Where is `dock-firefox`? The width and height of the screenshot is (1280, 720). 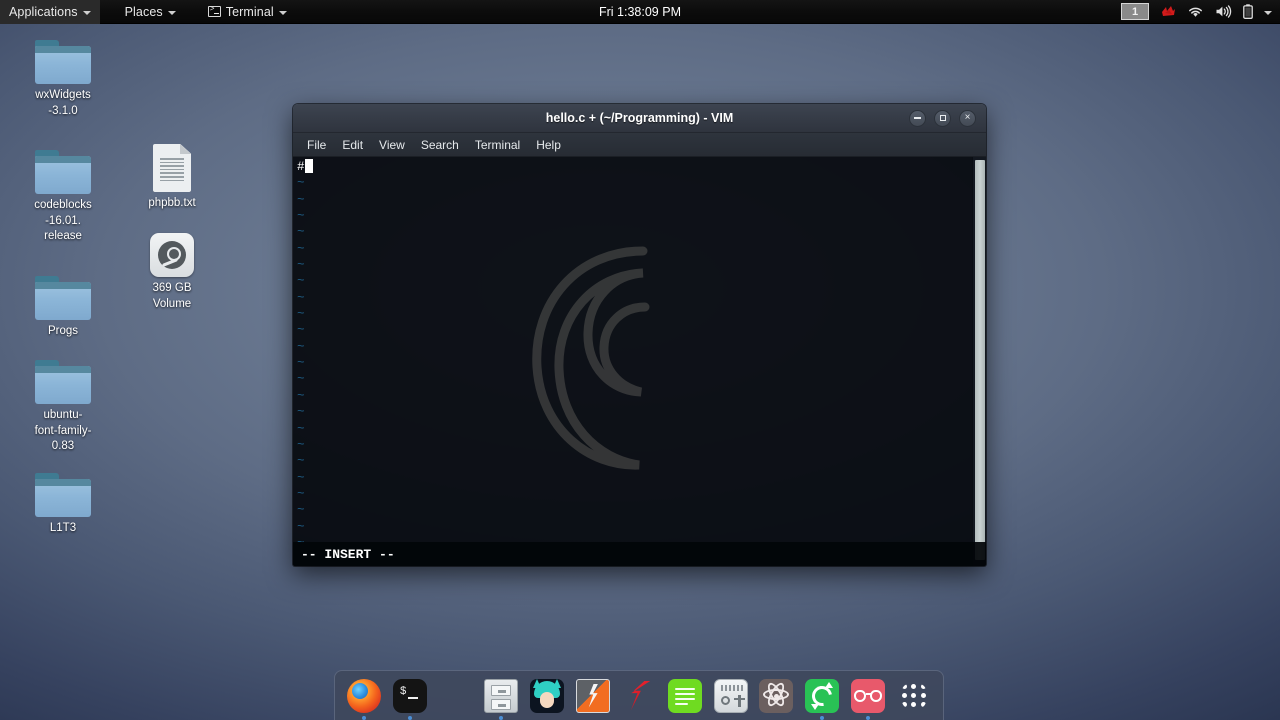 dock-firefox is located at coordinates (364, 698).